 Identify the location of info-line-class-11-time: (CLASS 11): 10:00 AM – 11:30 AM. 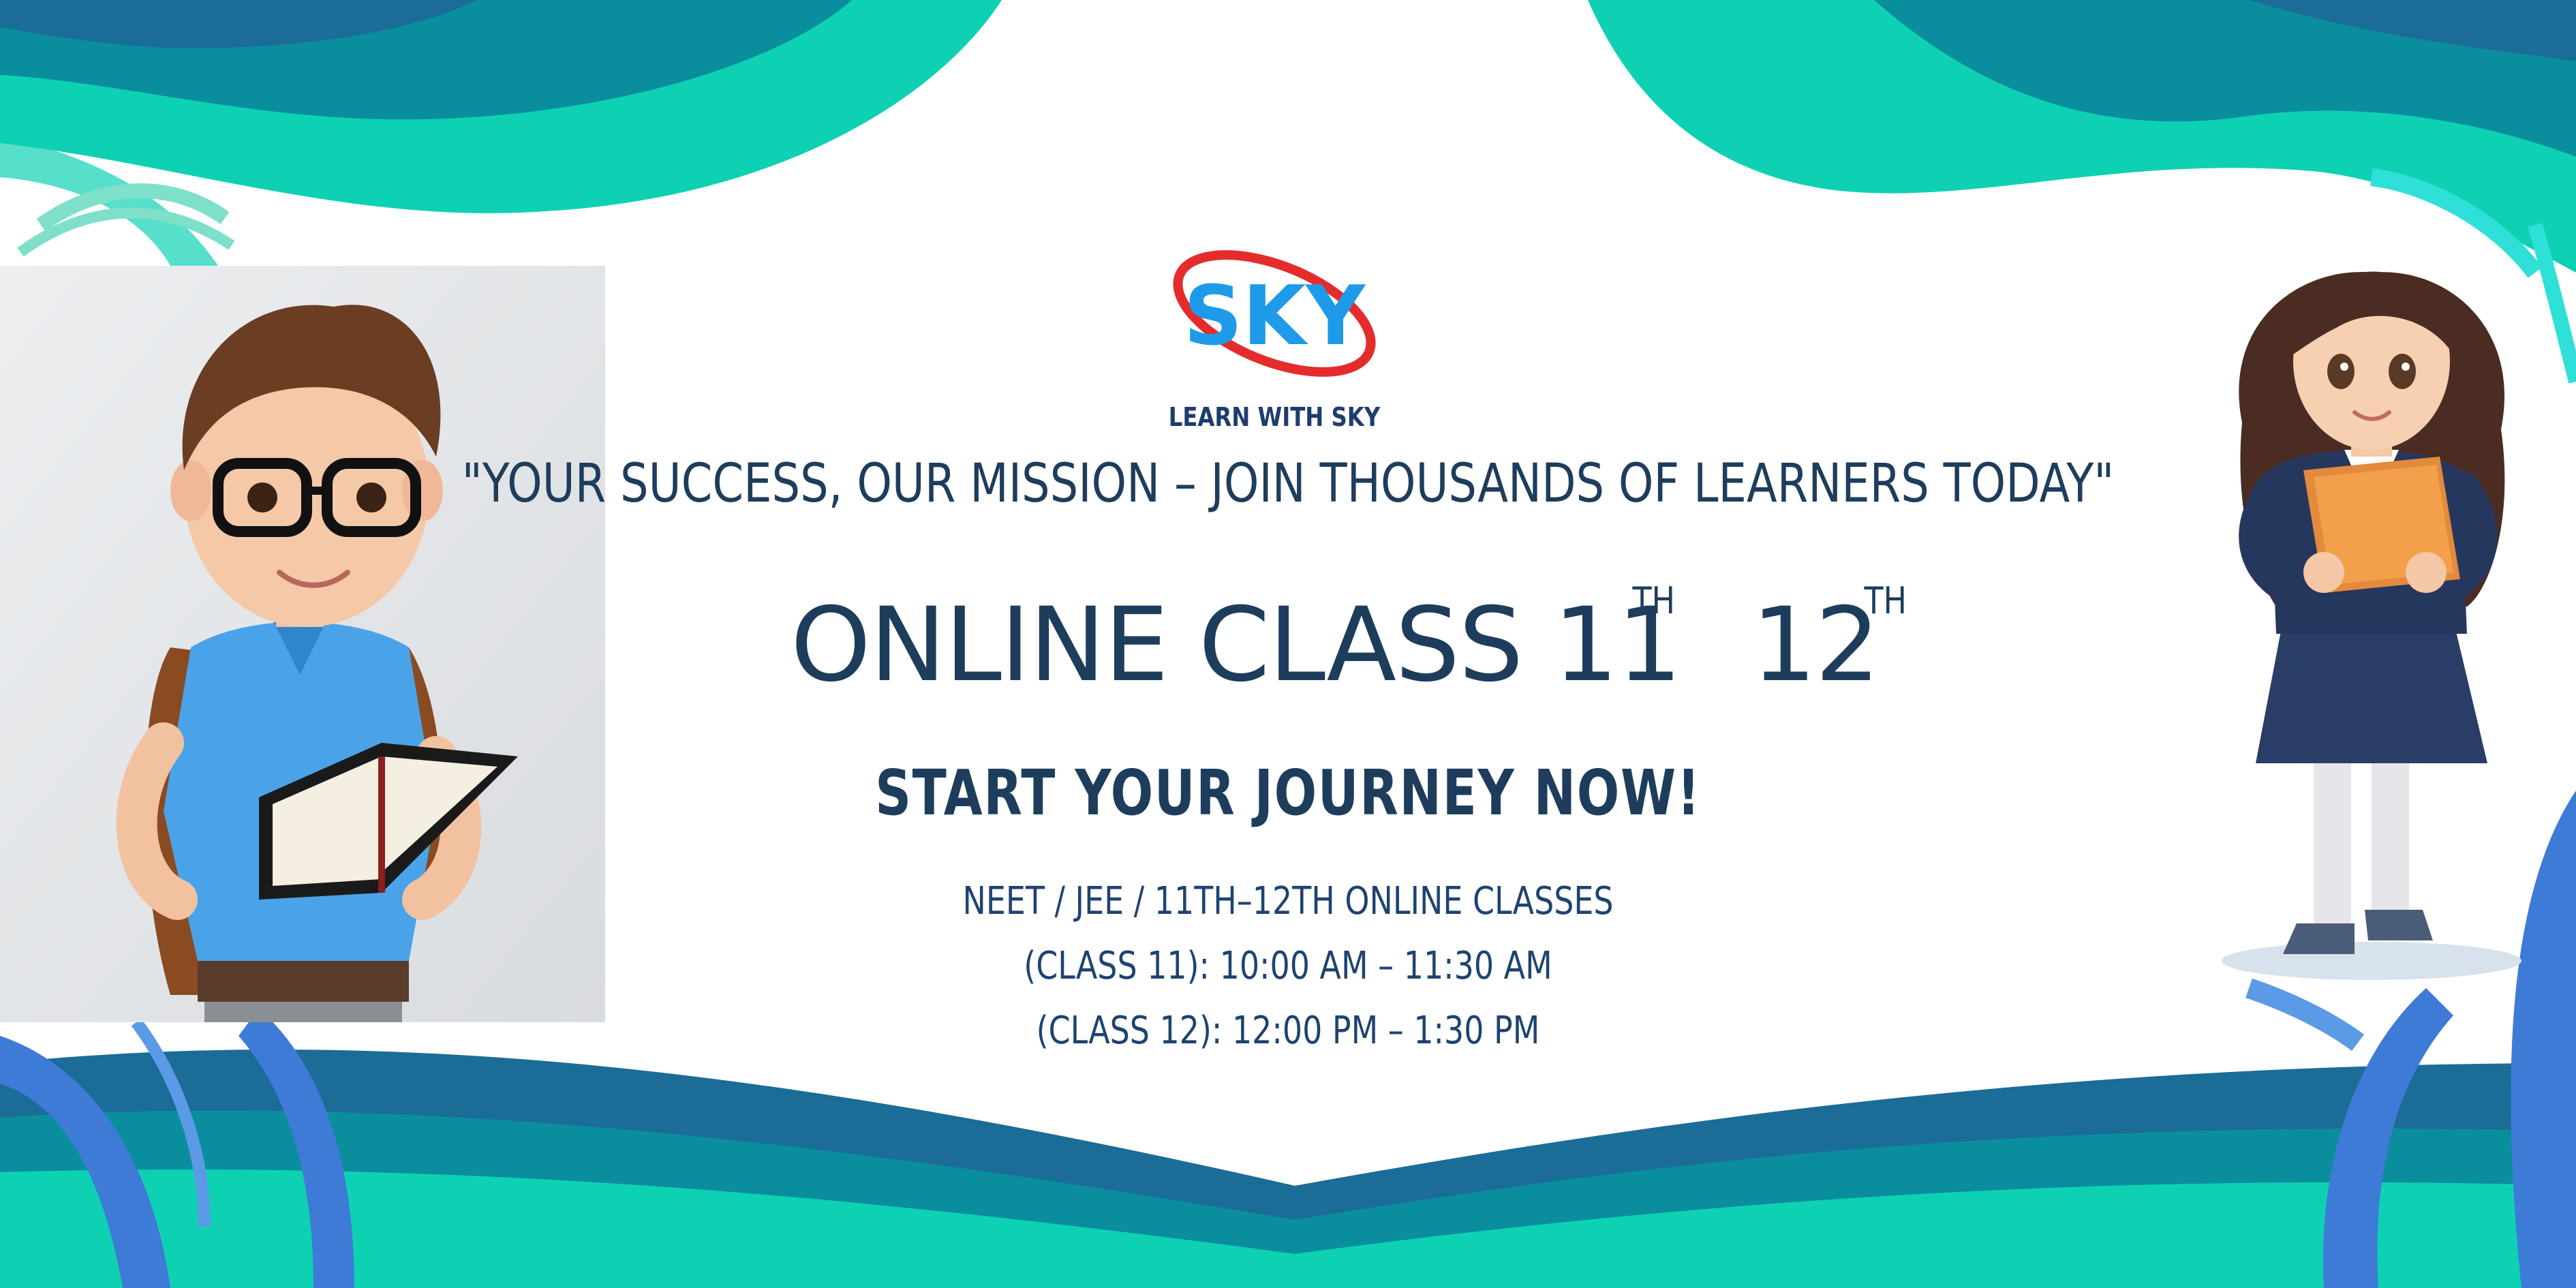
(1288, 966).